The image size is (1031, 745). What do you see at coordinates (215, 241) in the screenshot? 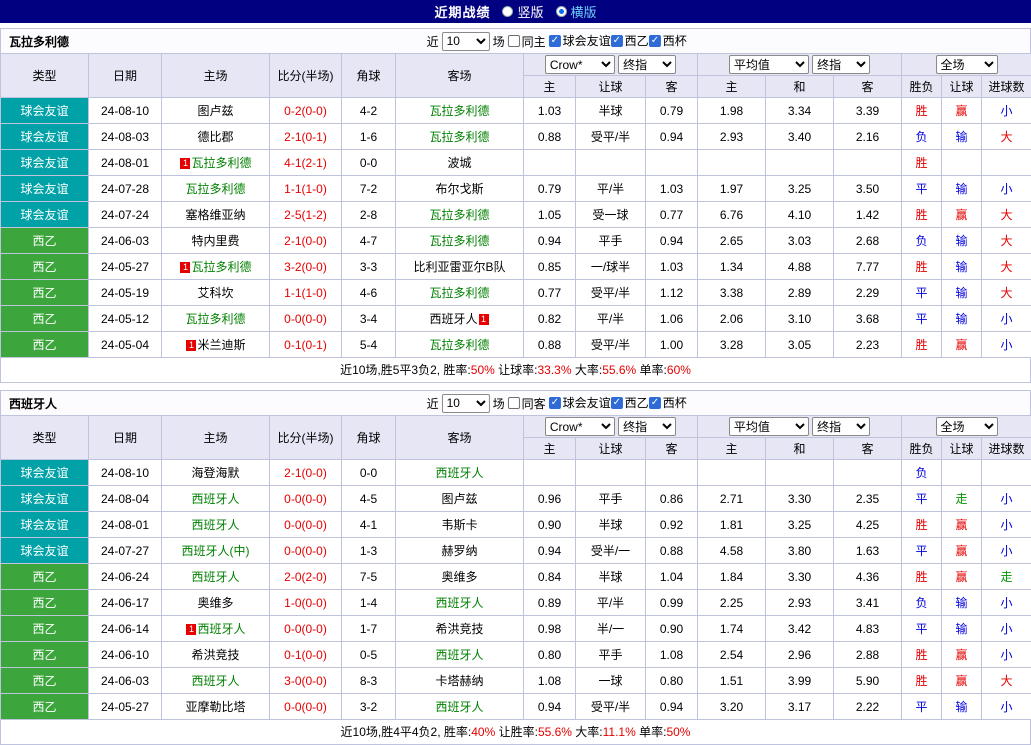
I see `team-name-link: 特内里费` at bounding box center [215, 241].